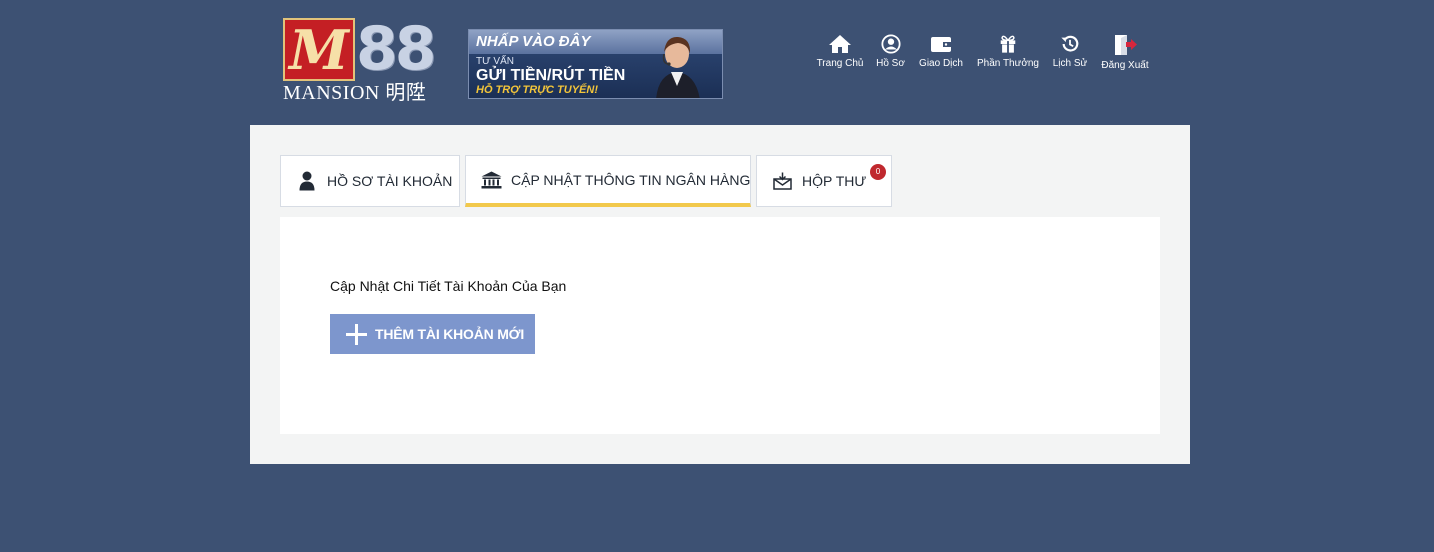  I want to click on nav-label: Phần Thưởng, so click(1008, 63).